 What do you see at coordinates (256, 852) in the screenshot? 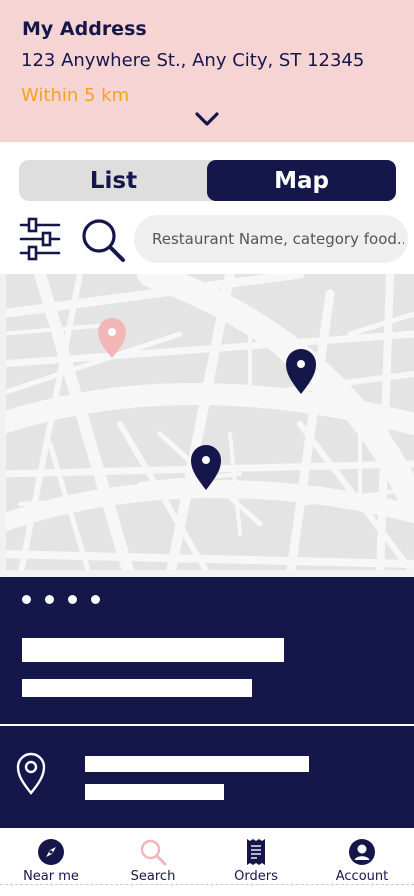
I see `receipt-icon` at bounding box center [256, 852].